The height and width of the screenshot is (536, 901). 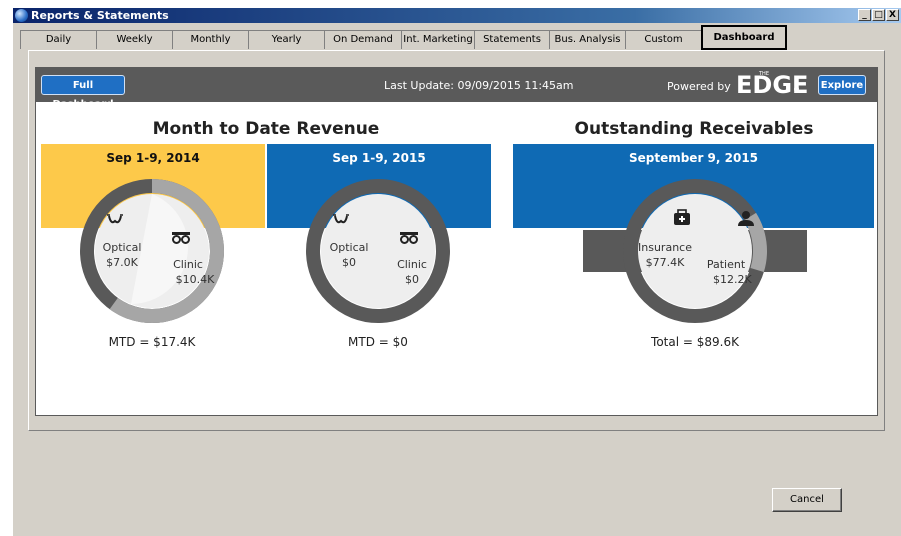 What do you see at coordinates (122, 255) in the screenshot?
I see `optical-2014: Optical $7.0K` at bounding box center [122, 255].